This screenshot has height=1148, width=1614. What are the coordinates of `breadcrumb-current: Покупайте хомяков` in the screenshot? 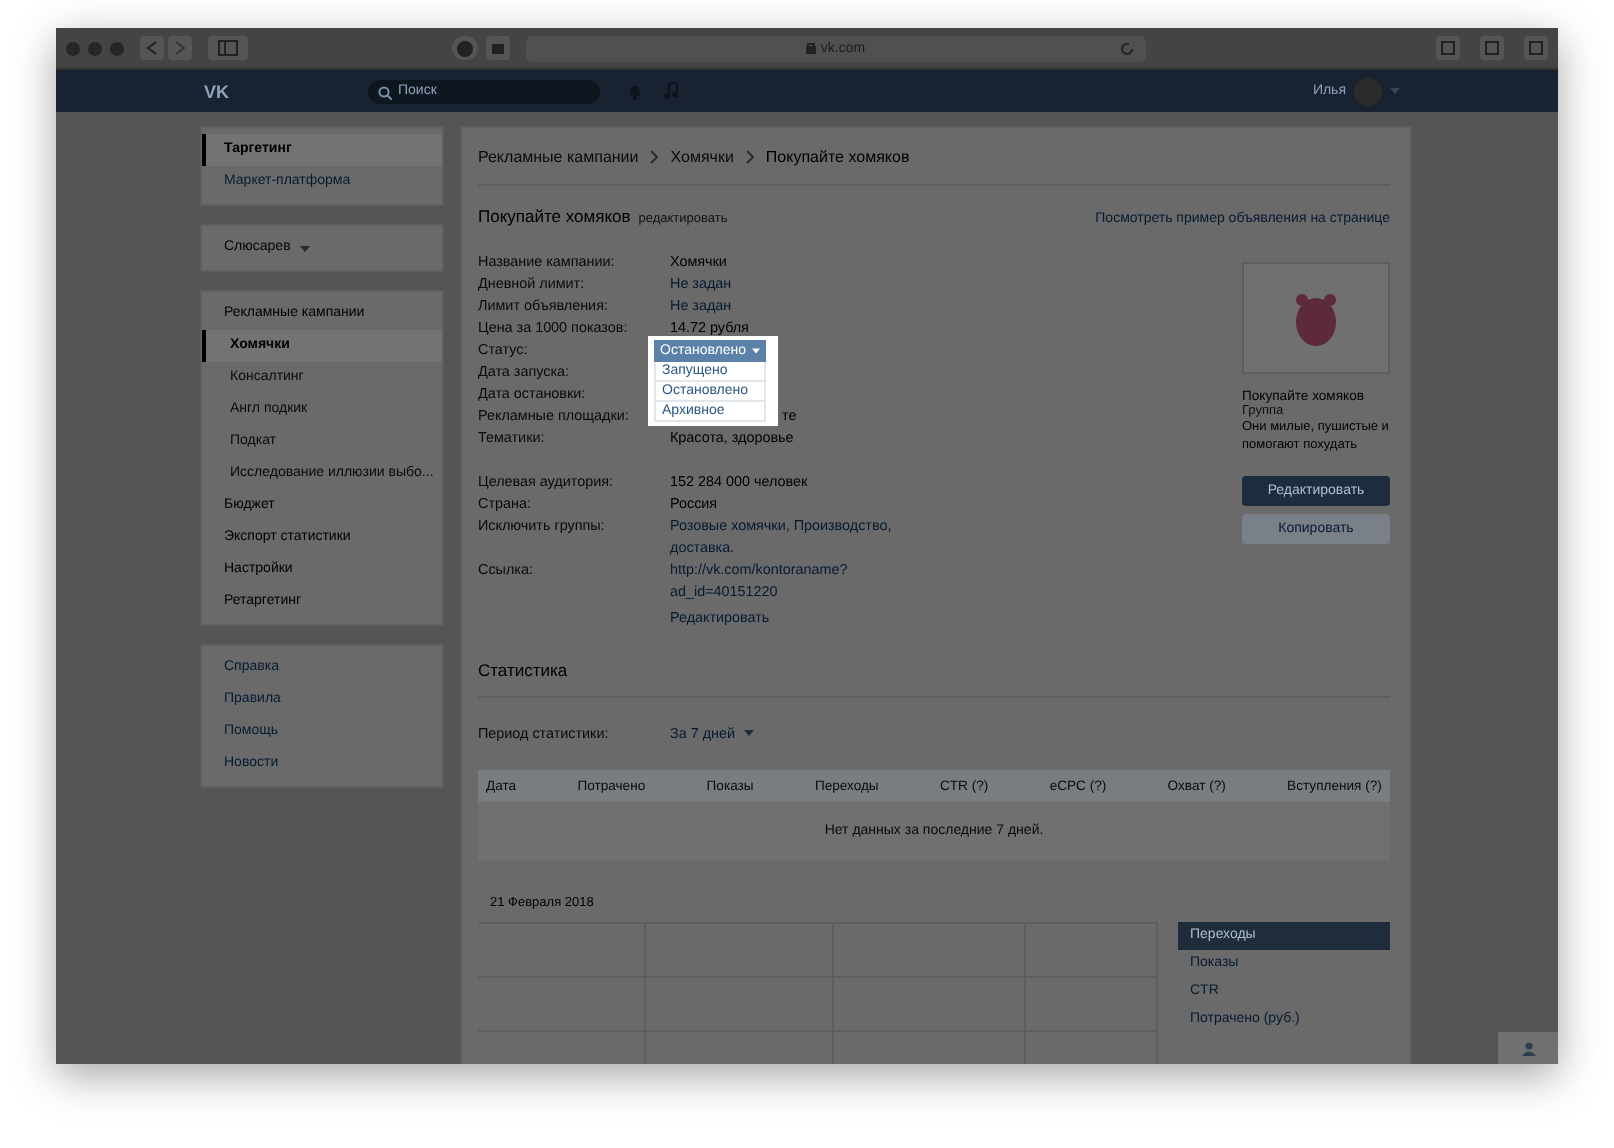 It's located at (837, 156).